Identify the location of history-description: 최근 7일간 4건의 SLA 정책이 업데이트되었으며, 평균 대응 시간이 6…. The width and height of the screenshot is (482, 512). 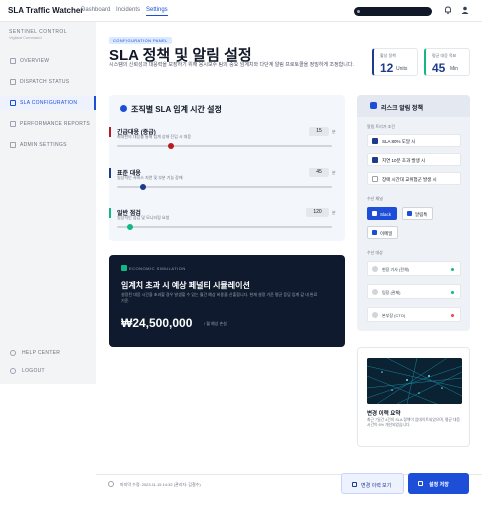
(413, 422).